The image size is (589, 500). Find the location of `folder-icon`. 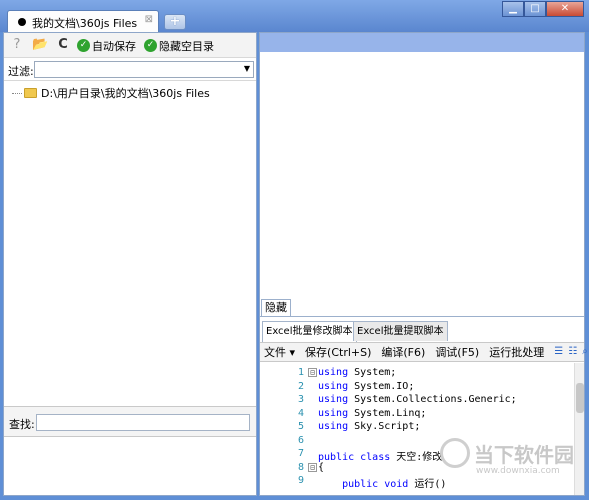

folder-icon is located at coordinates (30, 93).